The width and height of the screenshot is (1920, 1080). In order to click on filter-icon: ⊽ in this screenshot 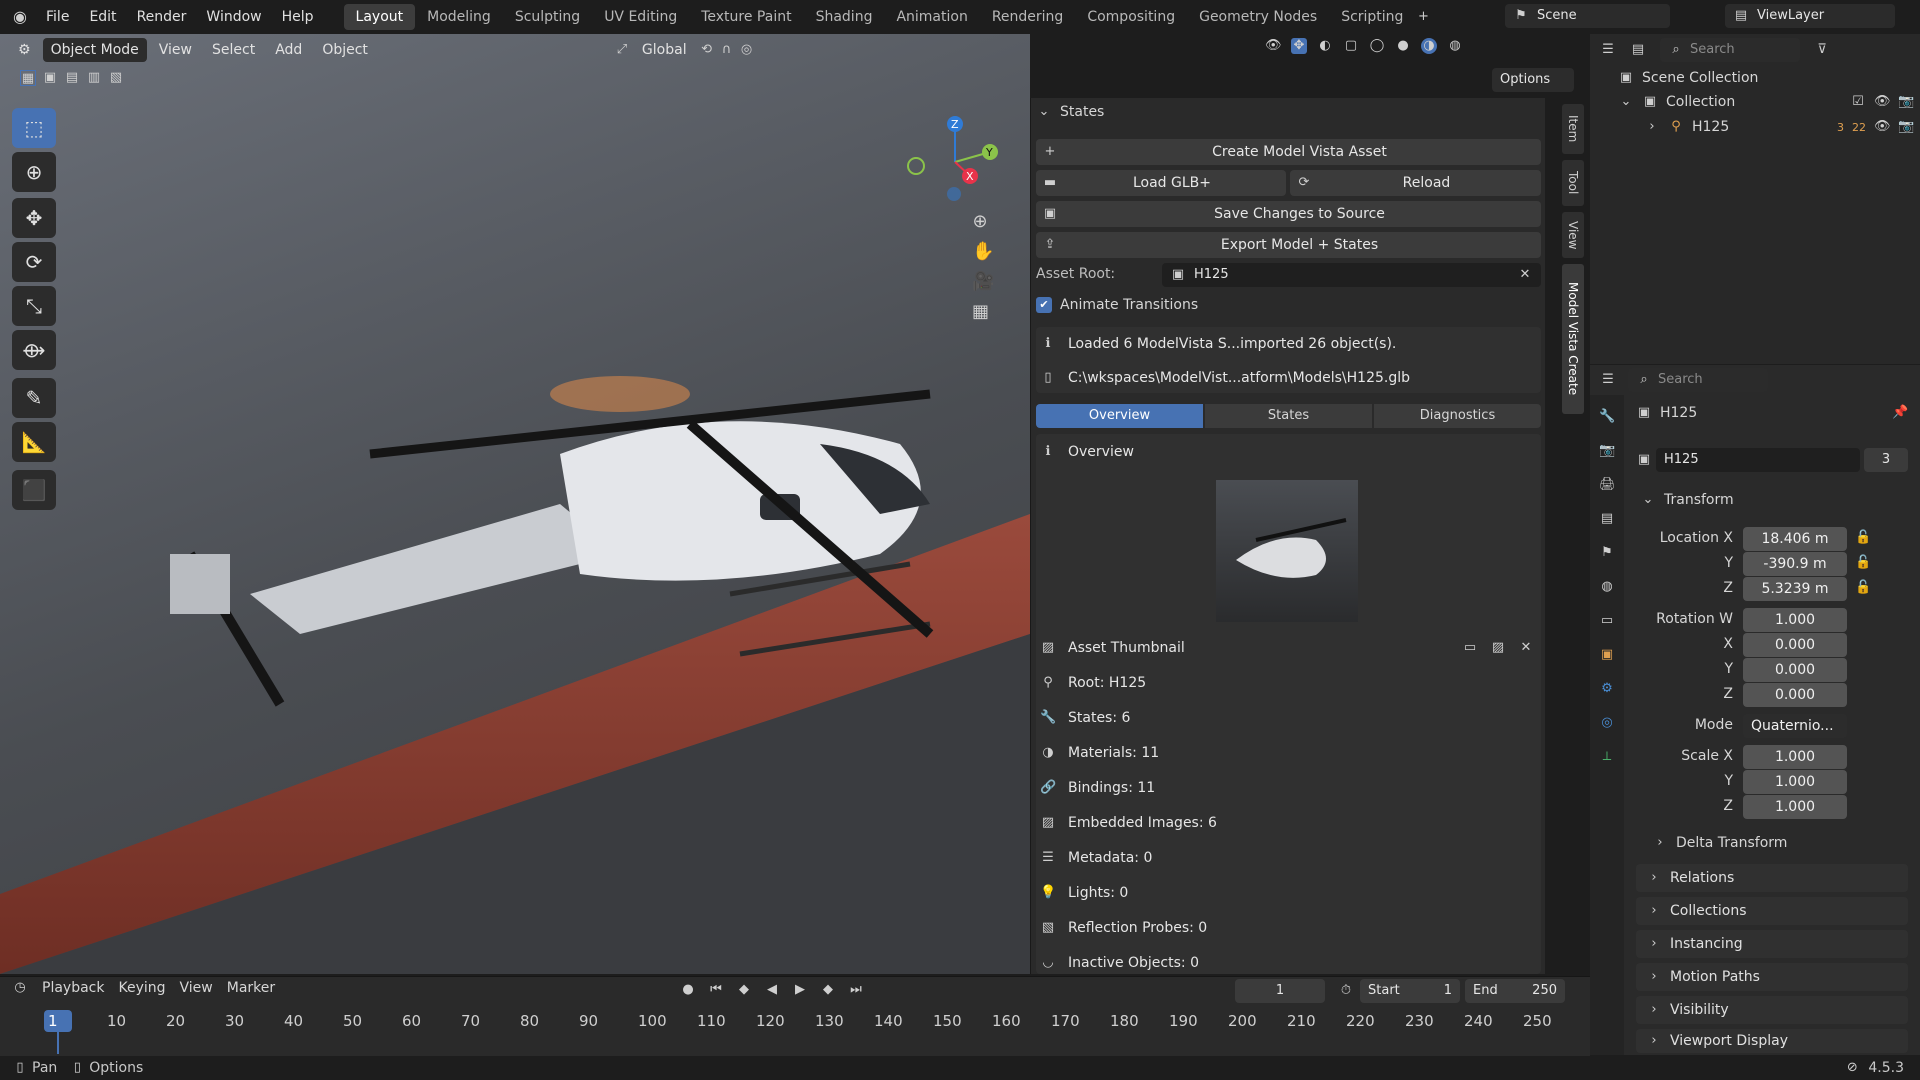, I will do `click(1822, 50)`.